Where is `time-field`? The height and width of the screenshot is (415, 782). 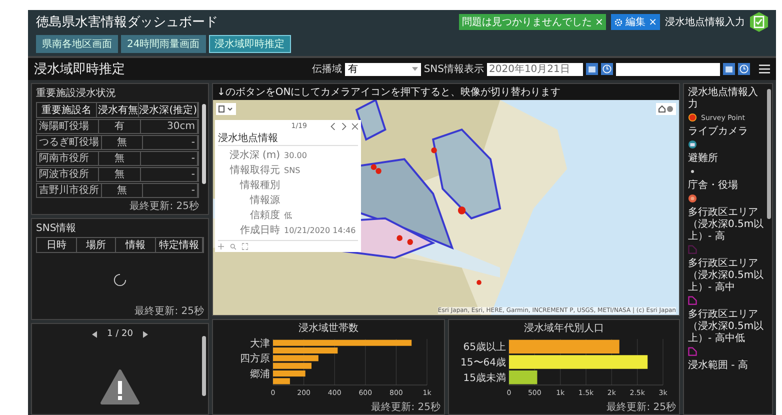
time-field is located at coordinates (668, 69).